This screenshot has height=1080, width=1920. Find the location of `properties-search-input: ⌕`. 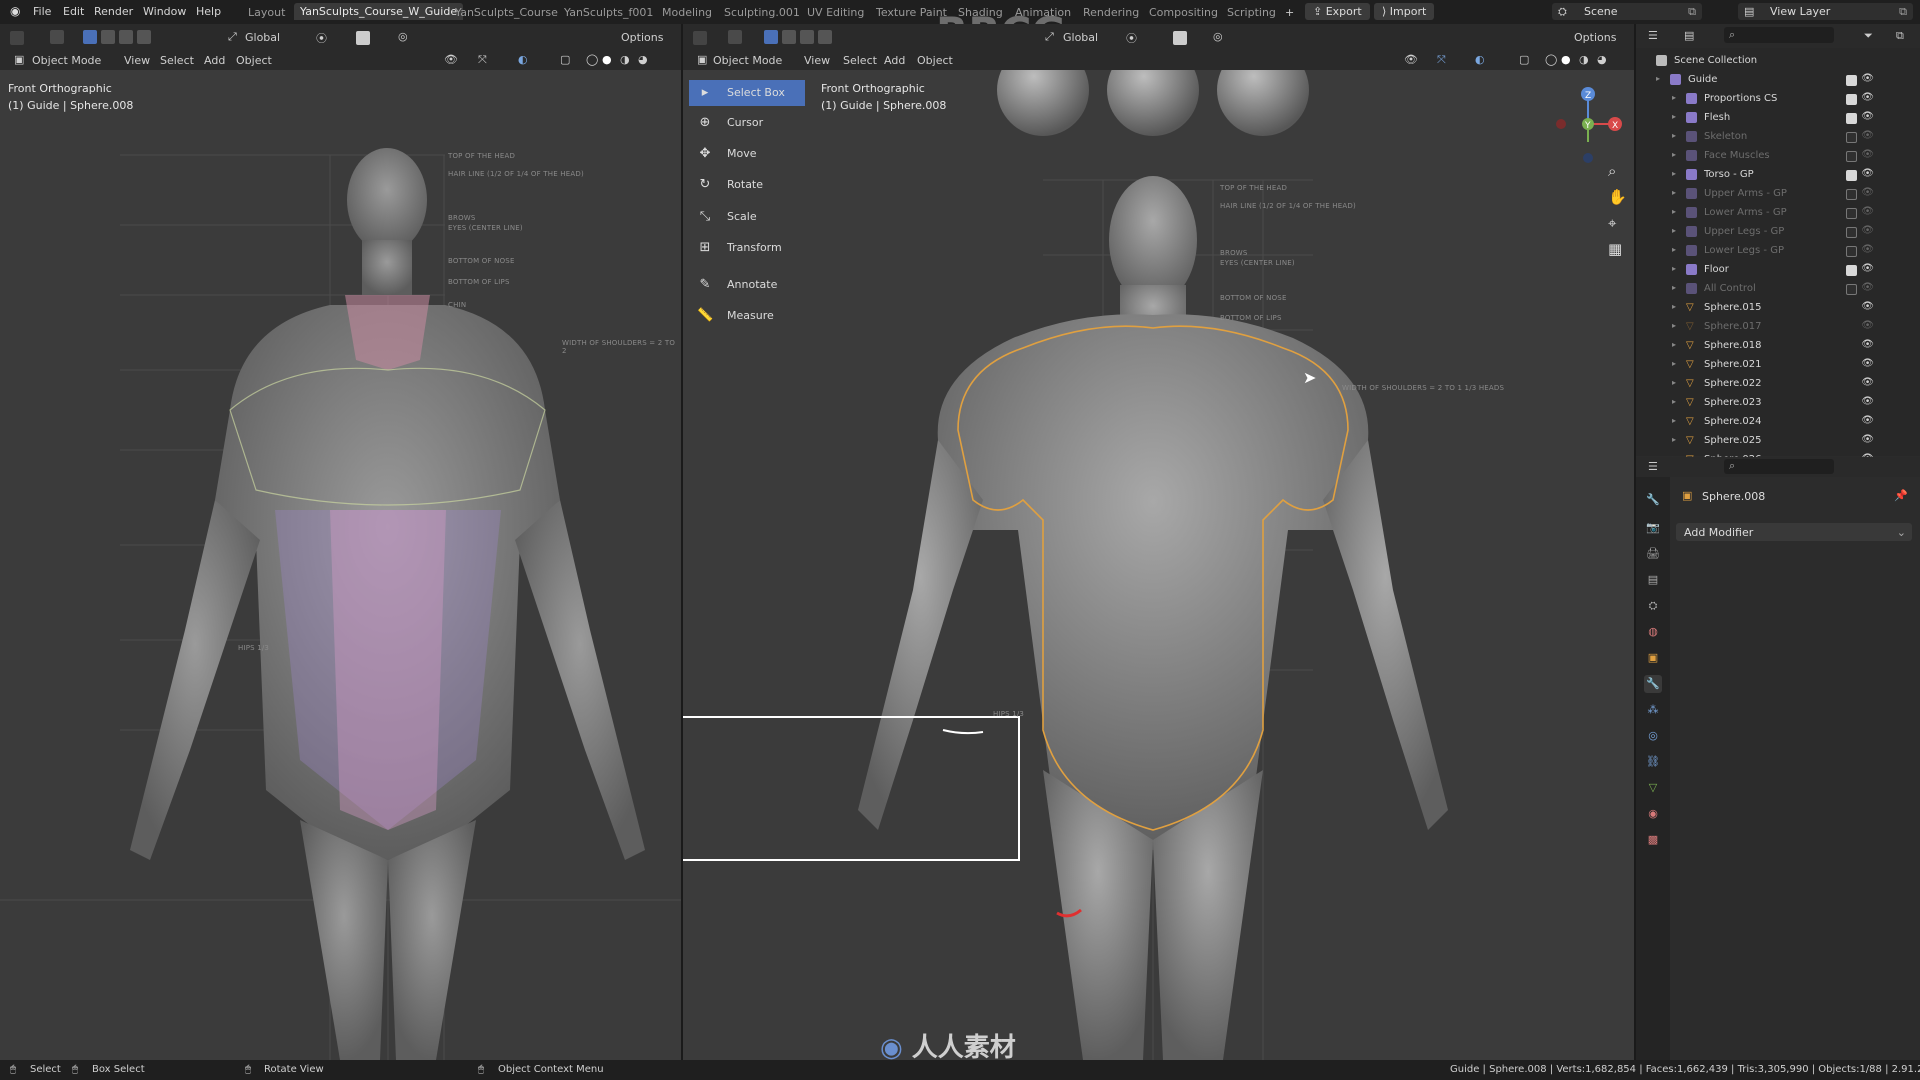

properties-search-input: ⌕ is located at coordinates (1779, 466).